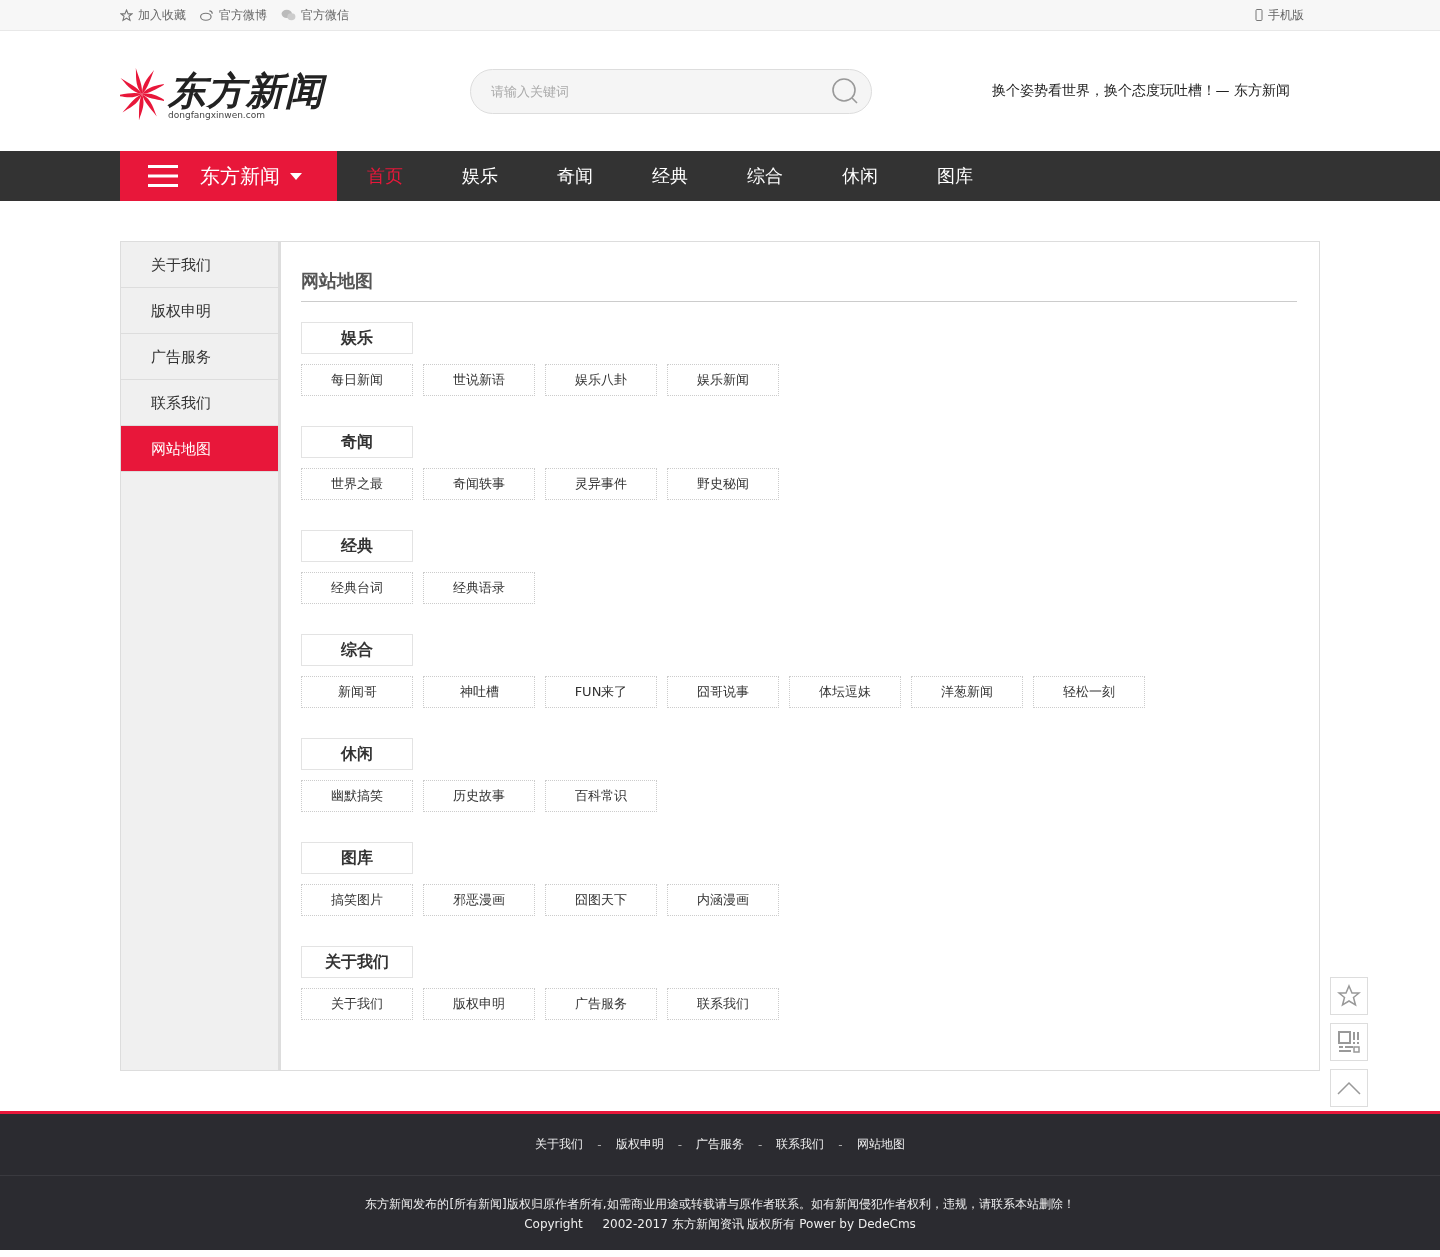  I want to click on top-link: 官方微信, so click(315, 15).